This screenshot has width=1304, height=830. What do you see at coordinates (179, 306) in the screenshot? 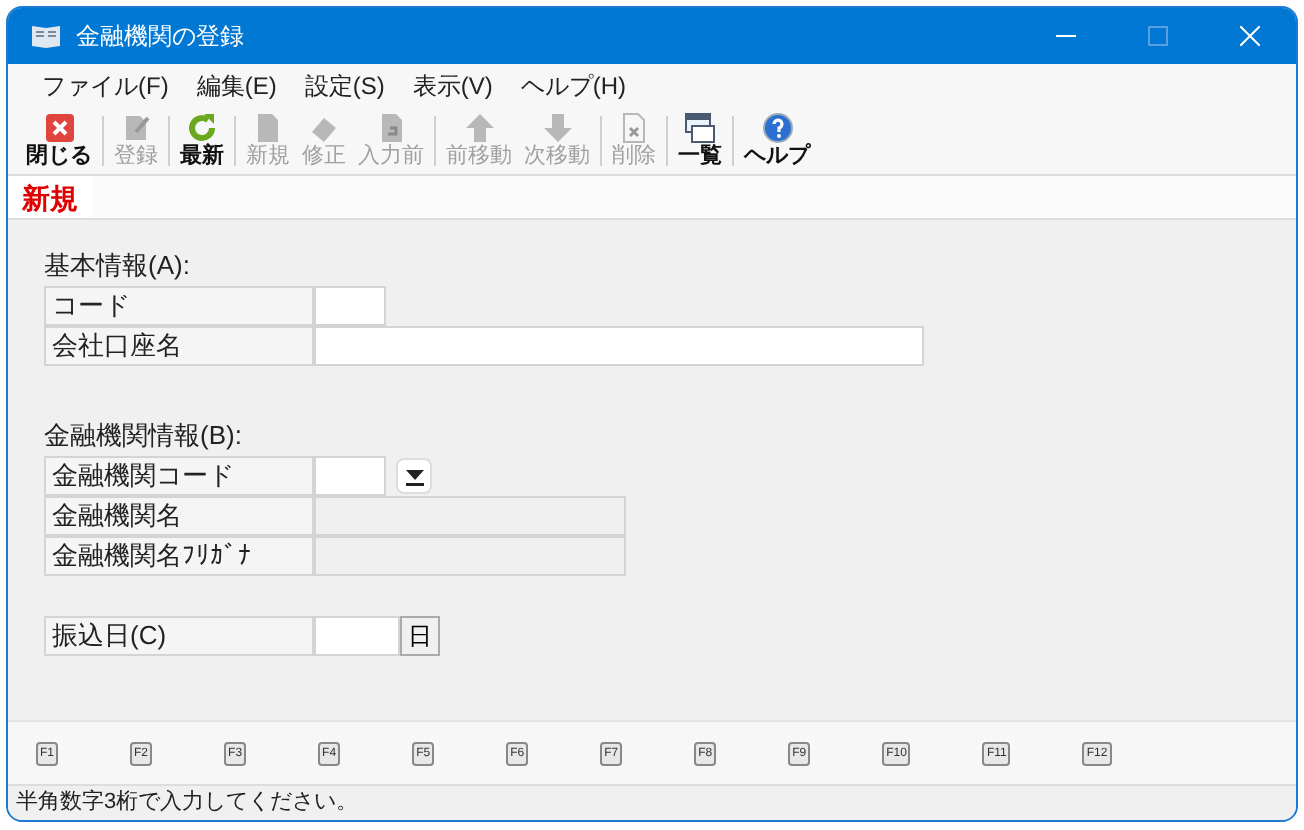
I see `field-label: コード` at bounding box center [179, 306].